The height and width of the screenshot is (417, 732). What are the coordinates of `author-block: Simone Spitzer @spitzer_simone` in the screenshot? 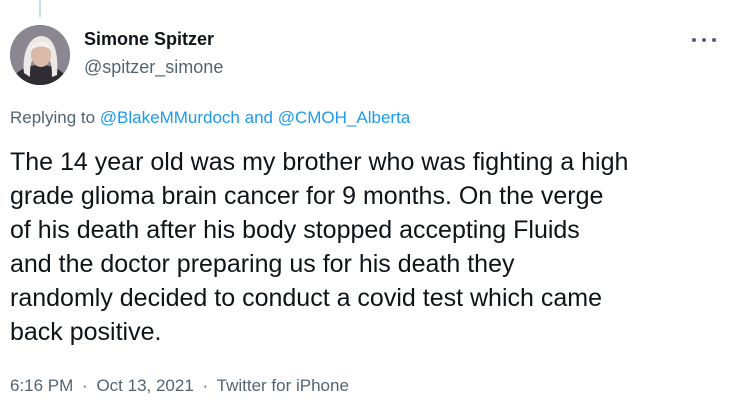 It's located at (153, 53).